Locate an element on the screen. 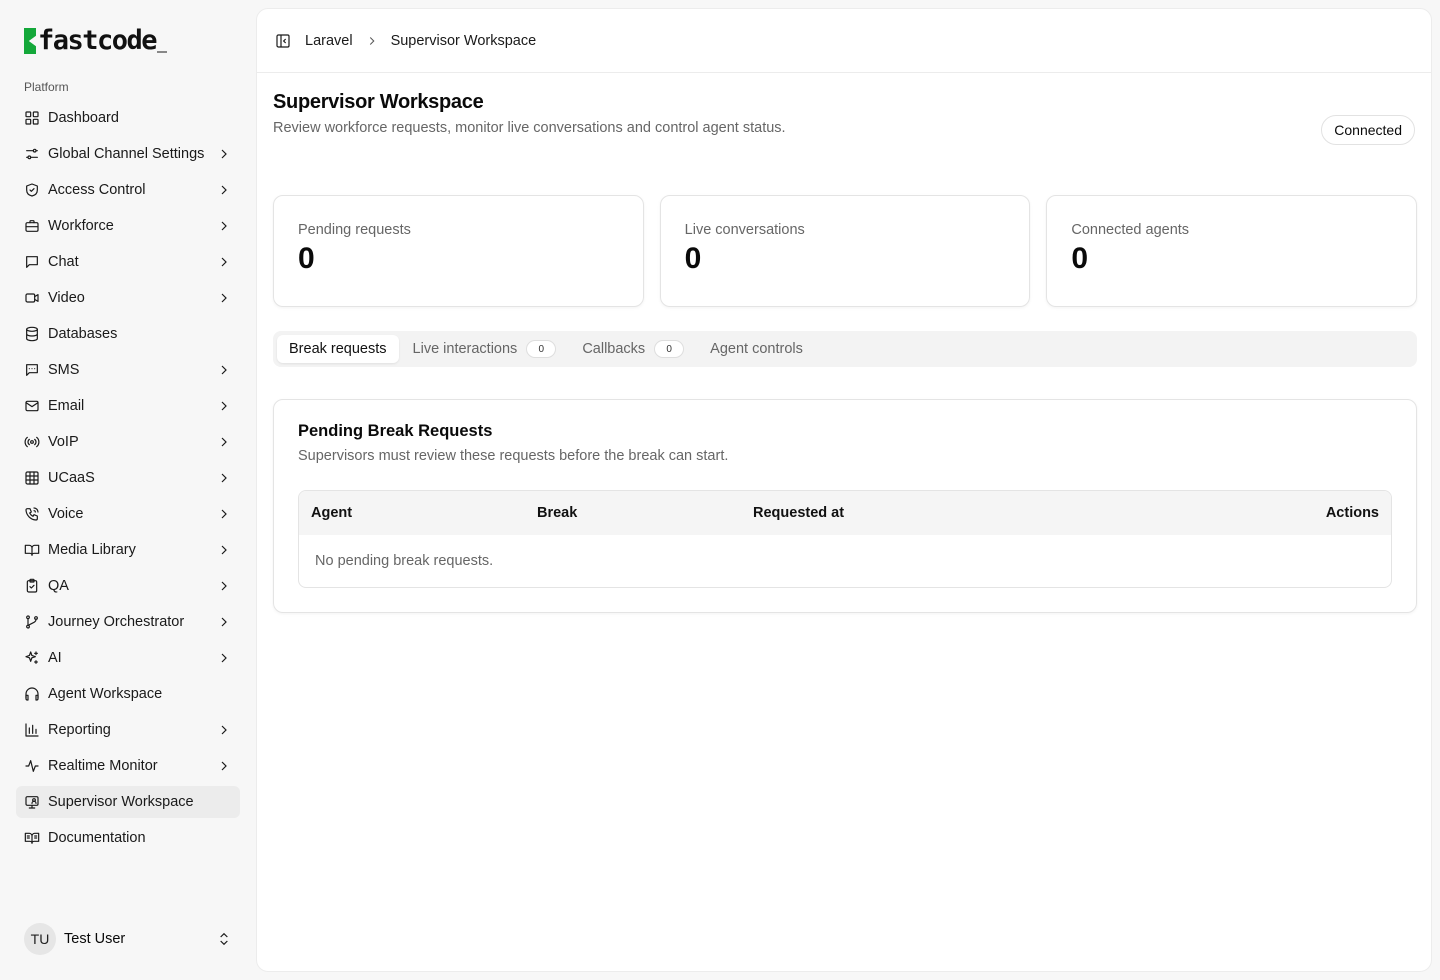 Image resolution: width=1440 pixels, height=980 pixels. sidebar-item-voip: VoIP is located at coordinates (128, 442).